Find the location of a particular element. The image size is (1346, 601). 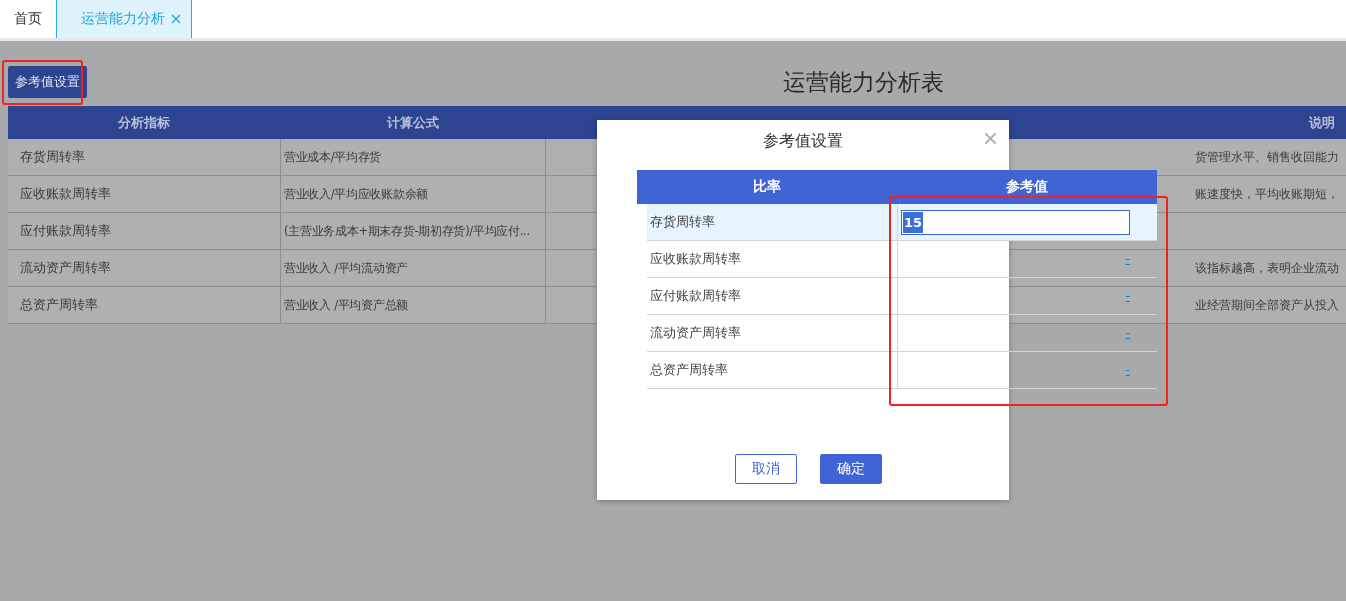

column-header: 分析指标 is located at coordinates (144, 122).